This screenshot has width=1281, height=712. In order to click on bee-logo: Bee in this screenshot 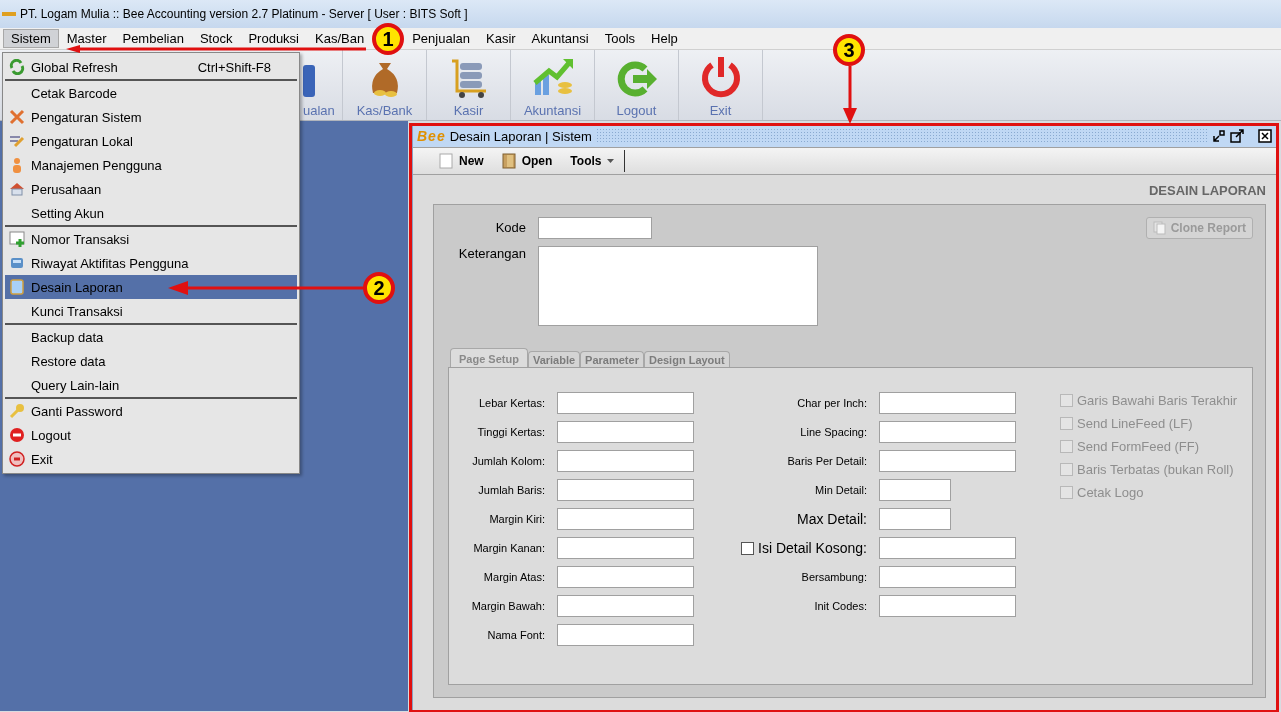, I will do `click(431, 136)`.